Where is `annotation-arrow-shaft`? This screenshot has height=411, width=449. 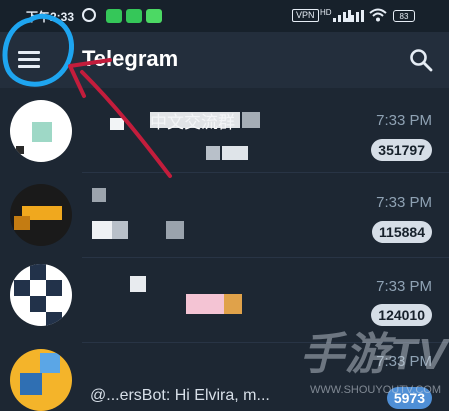 annotation-arrow-shaft is located at coordinates (126, 124).